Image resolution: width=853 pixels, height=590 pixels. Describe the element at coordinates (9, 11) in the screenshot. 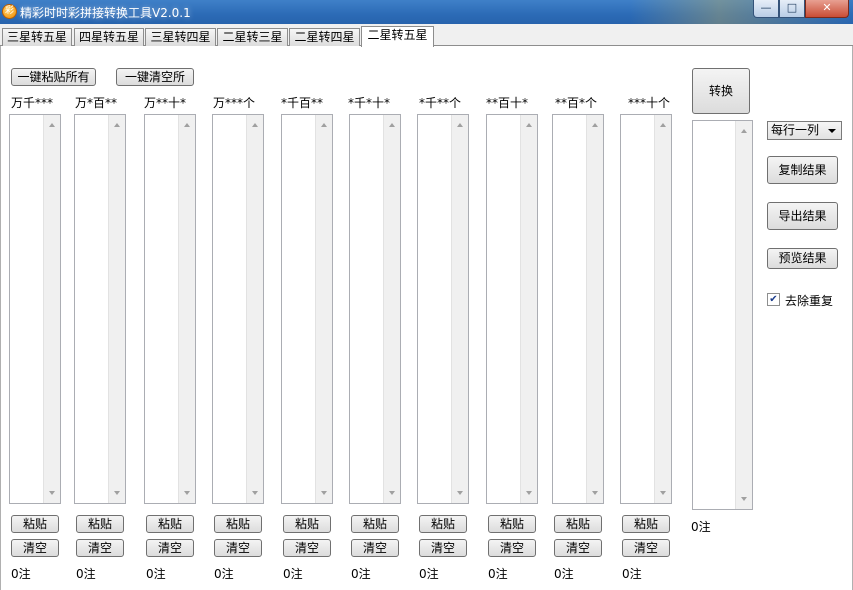

I see `app-logo-icon: 彩` at that location.